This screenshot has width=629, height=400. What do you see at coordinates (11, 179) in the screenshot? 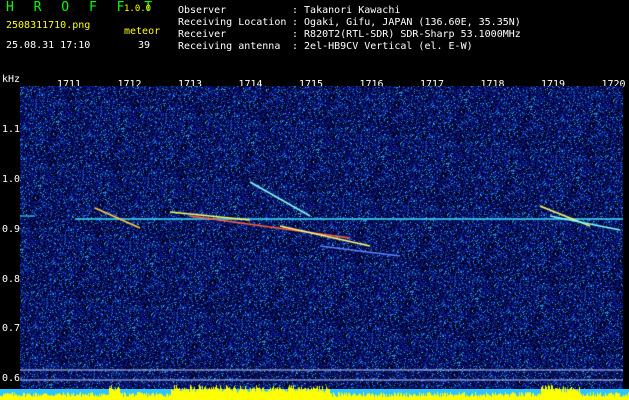
I see `y-tick-label: 1.0` at bounding box center [11, 179].